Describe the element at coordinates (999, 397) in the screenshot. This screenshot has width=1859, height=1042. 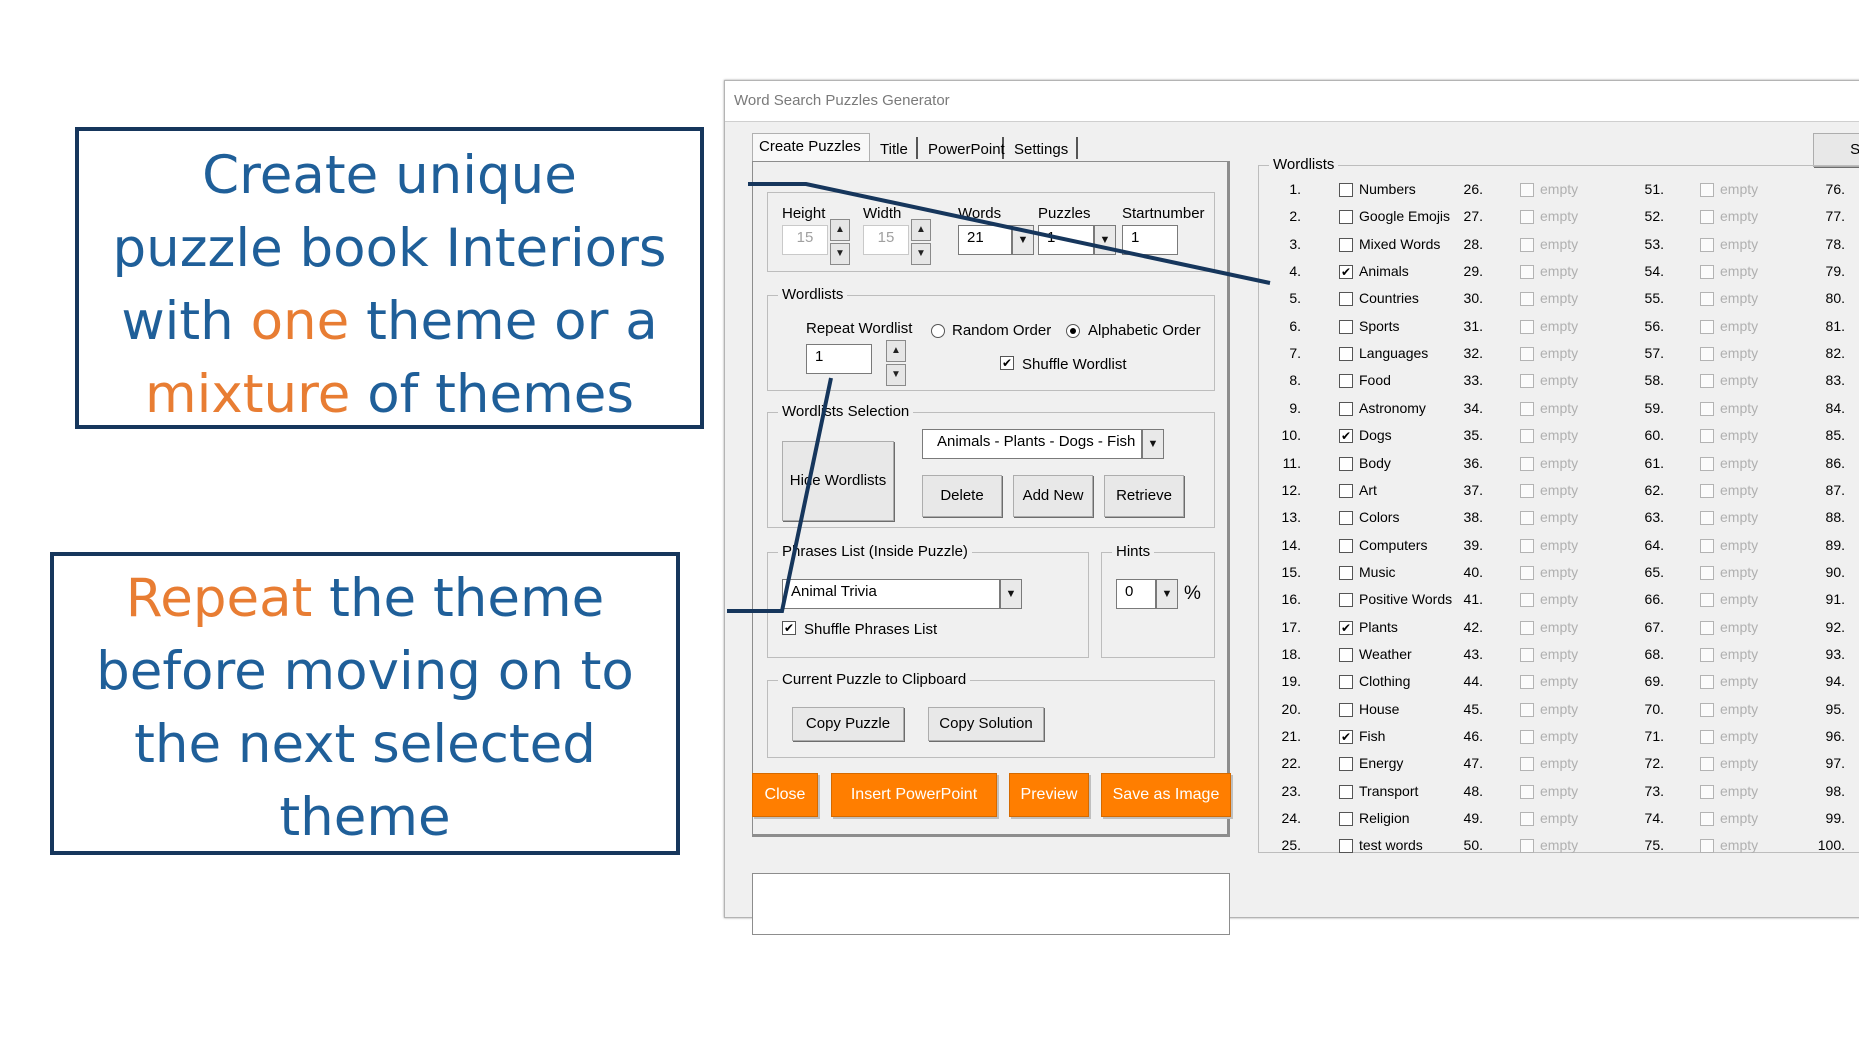
I see `connector-lines` at that location.